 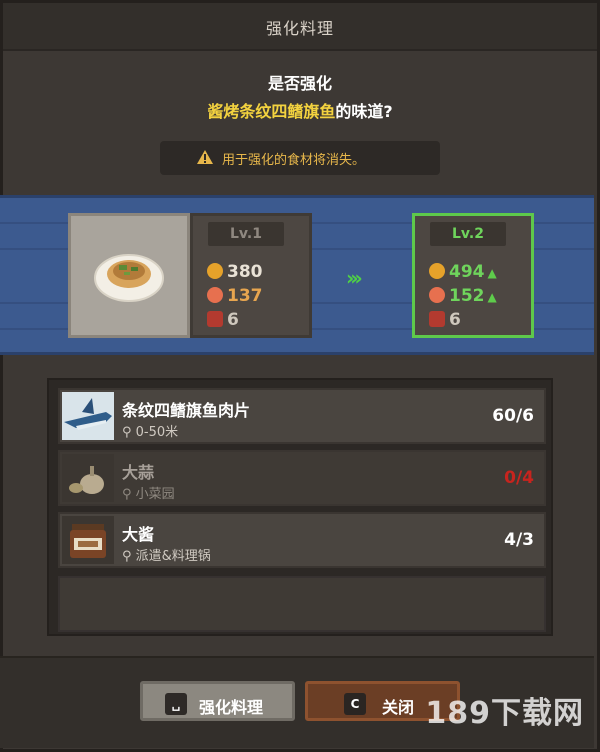 I want to click on dialog-titlebar: 强化料理, so click(x=300, y=27).